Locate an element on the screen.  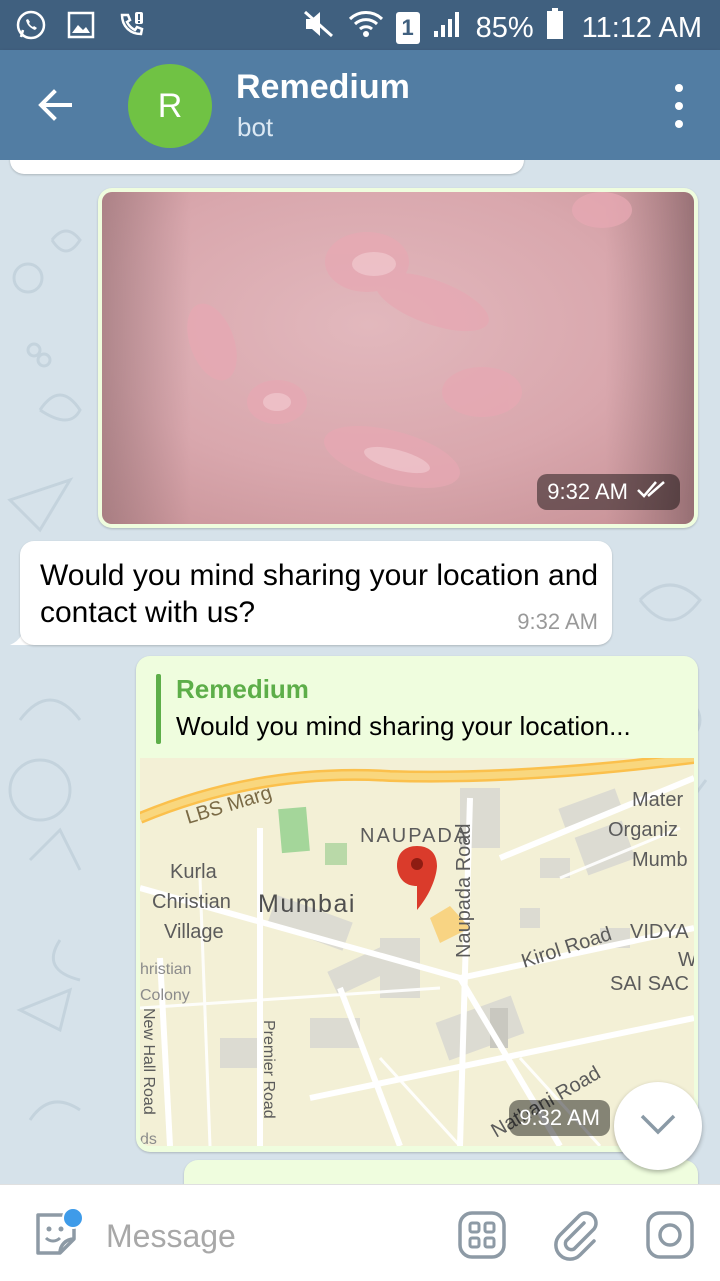
map-label-mumb: Mumb is located at coordinates (660, 860).